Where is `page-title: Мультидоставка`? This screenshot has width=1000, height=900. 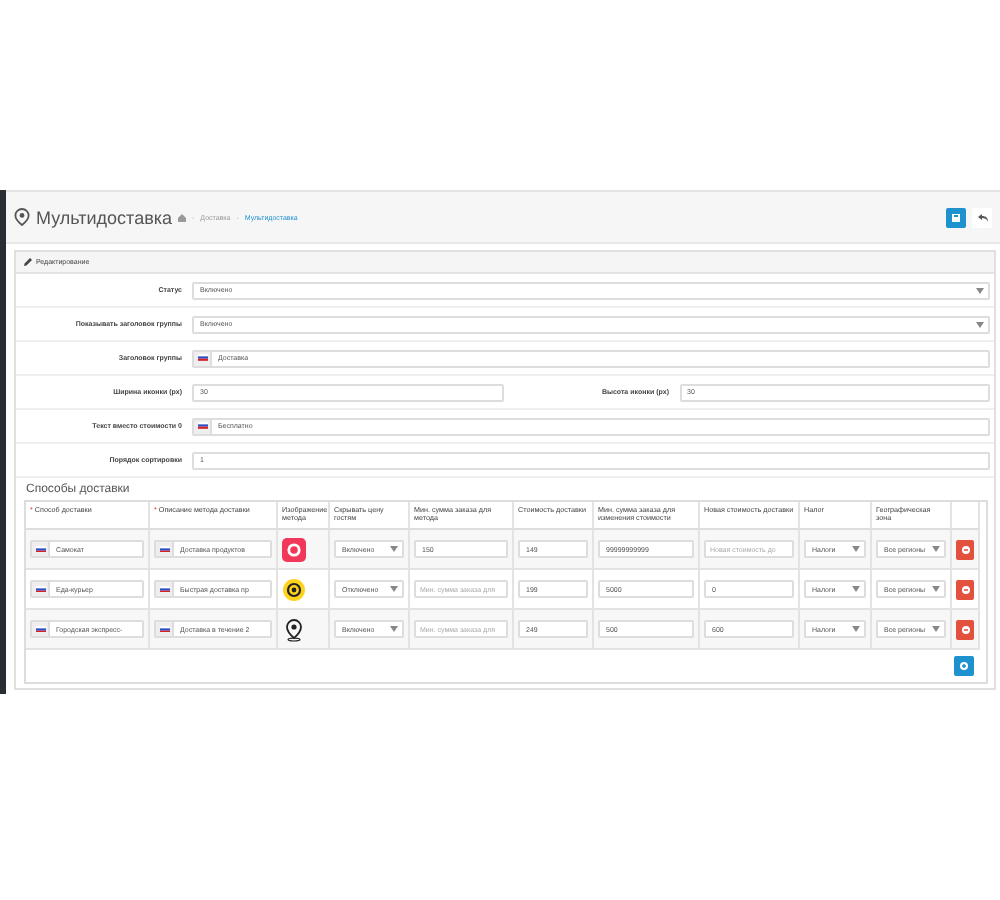
page-title: Мультидоставка is located at coordinates (104, 217).